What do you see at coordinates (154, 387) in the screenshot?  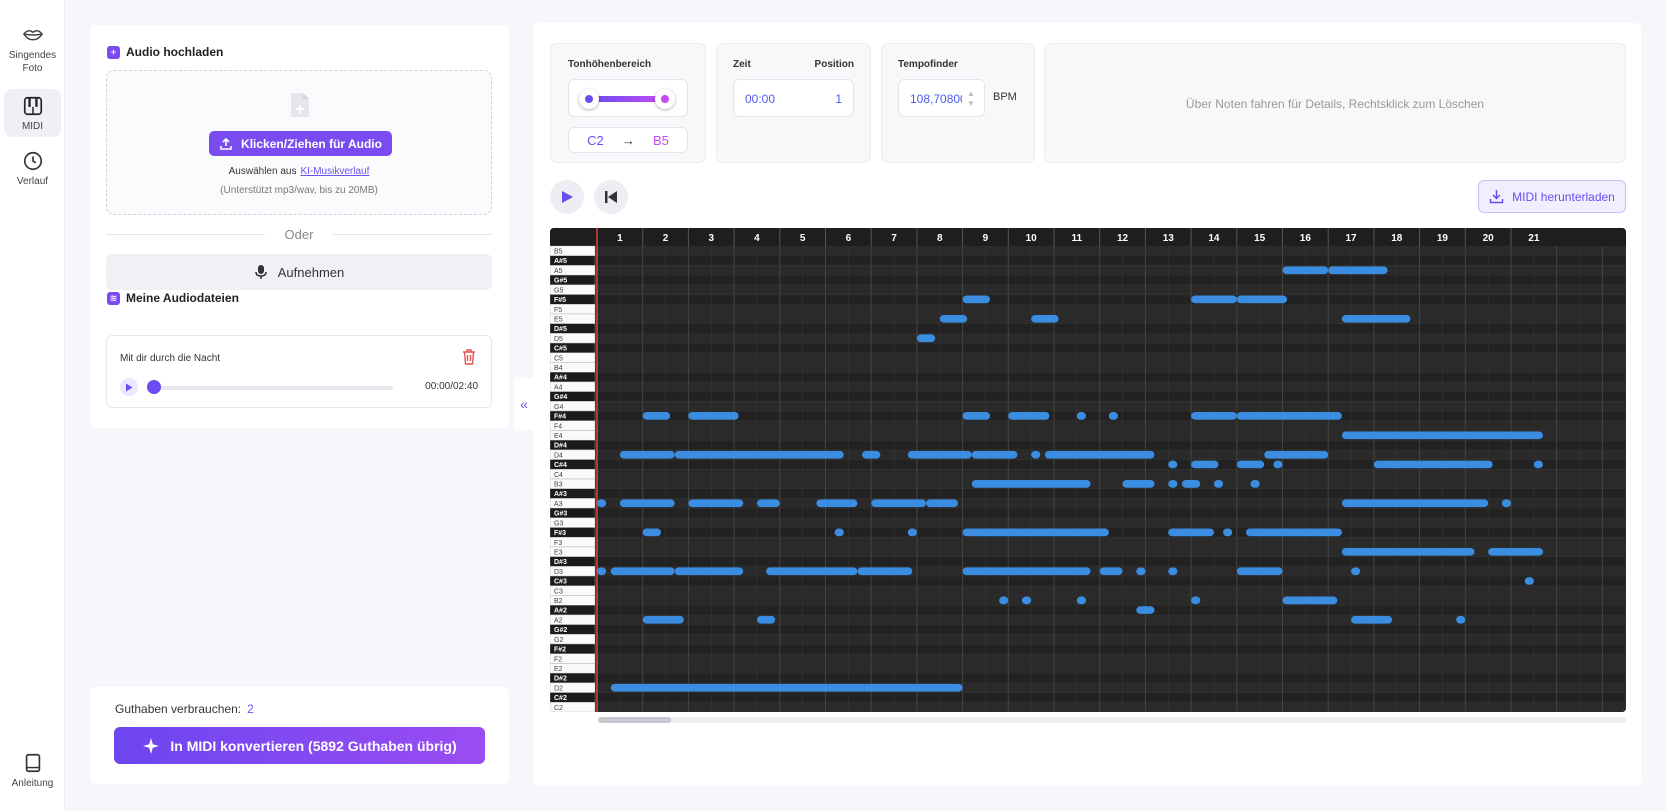 I see `audio-seek-handle` at bounding box center [154, 387].